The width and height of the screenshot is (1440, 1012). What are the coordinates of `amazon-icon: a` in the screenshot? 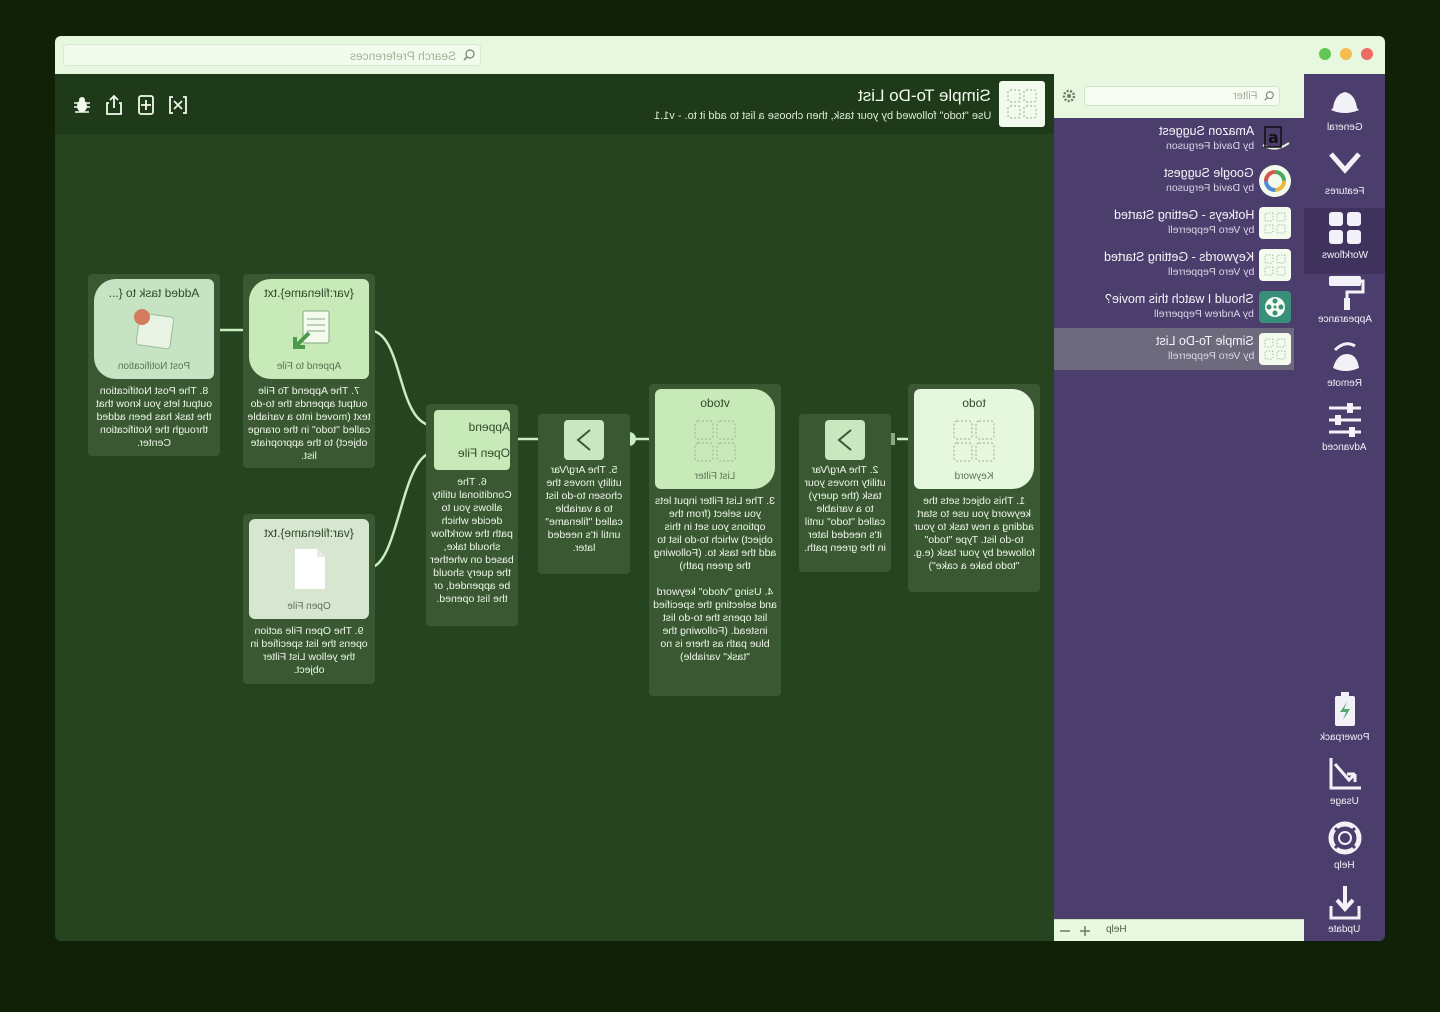 It's located at (1275, 139).